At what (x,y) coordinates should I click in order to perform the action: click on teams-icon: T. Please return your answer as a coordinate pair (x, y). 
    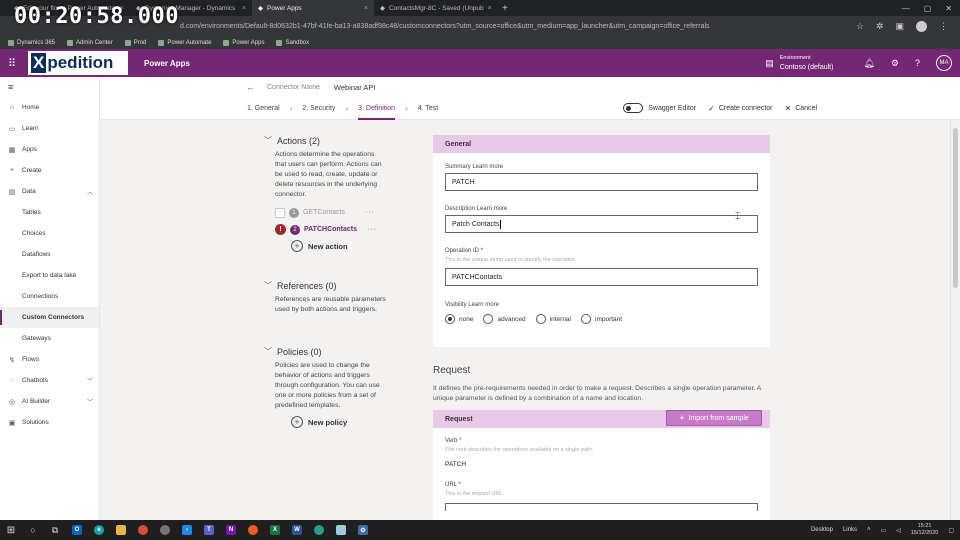
    Looking at the image, I should click on (209, 530).